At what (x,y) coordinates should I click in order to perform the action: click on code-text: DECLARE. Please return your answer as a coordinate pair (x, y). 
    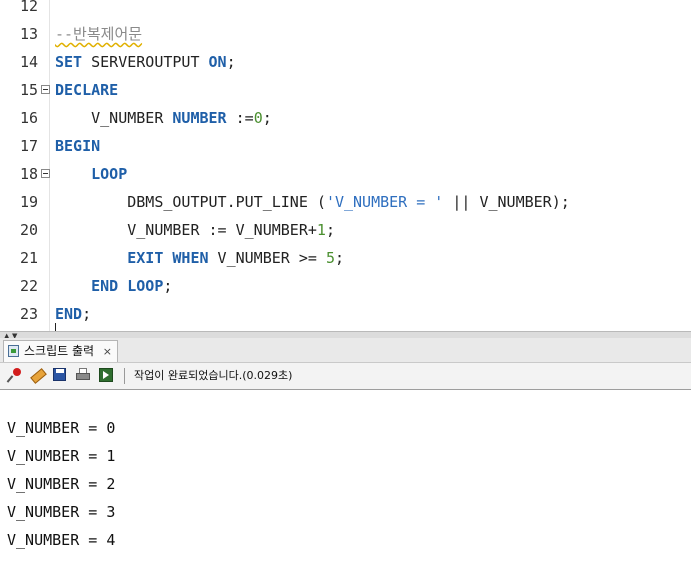
    Looking at the image, I should click on (86, 90).